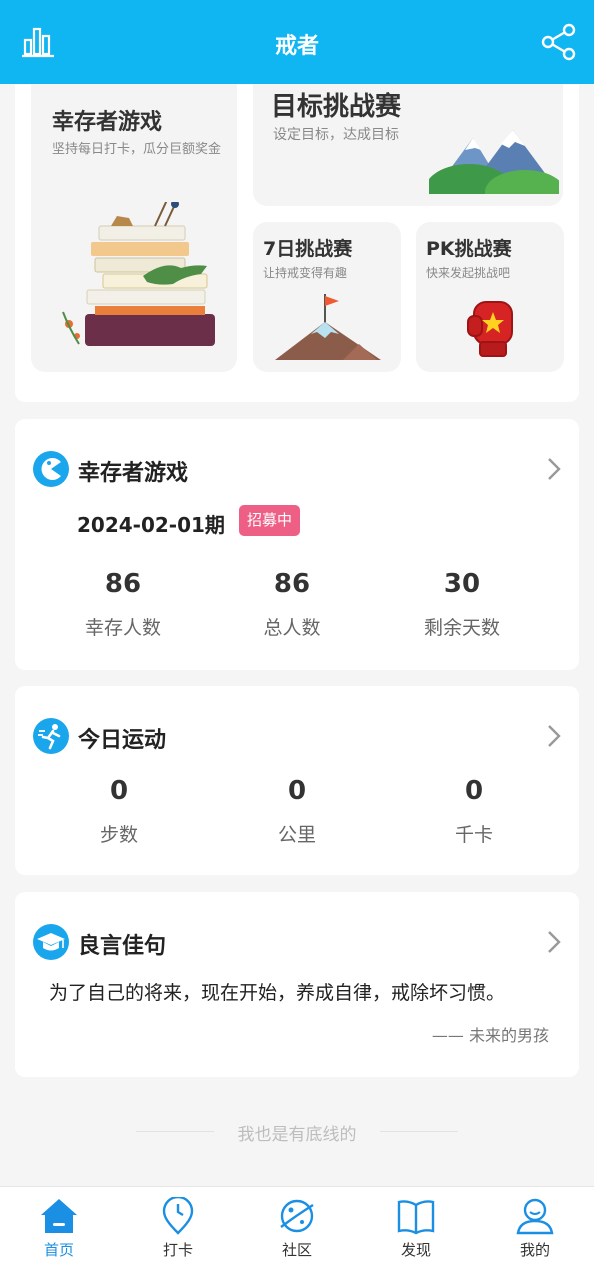 This screenshot has width=594, height=1280. Describe the element at coordinates (178, 1216) in the screenshot. I see `checkin-icon` at that location.